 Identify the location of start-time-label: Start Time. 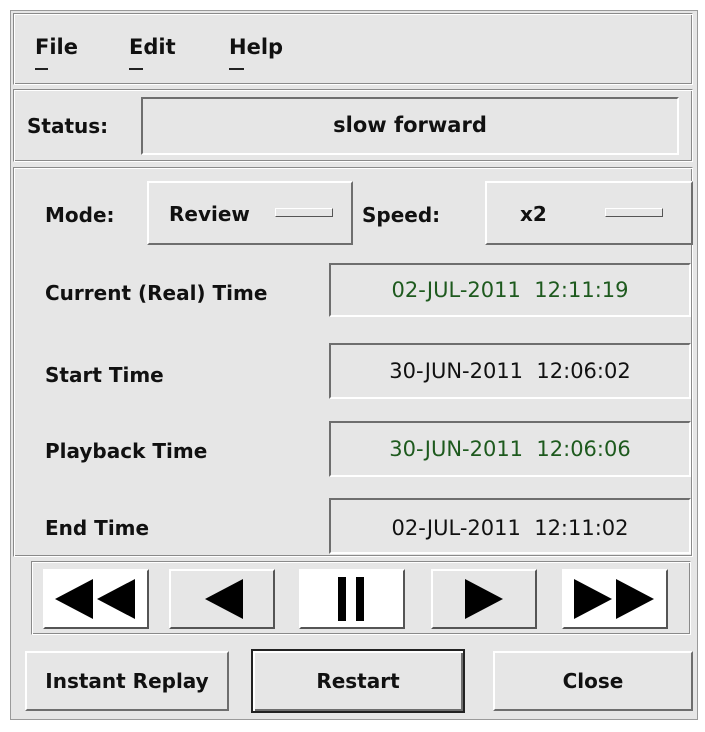
(104, 375).